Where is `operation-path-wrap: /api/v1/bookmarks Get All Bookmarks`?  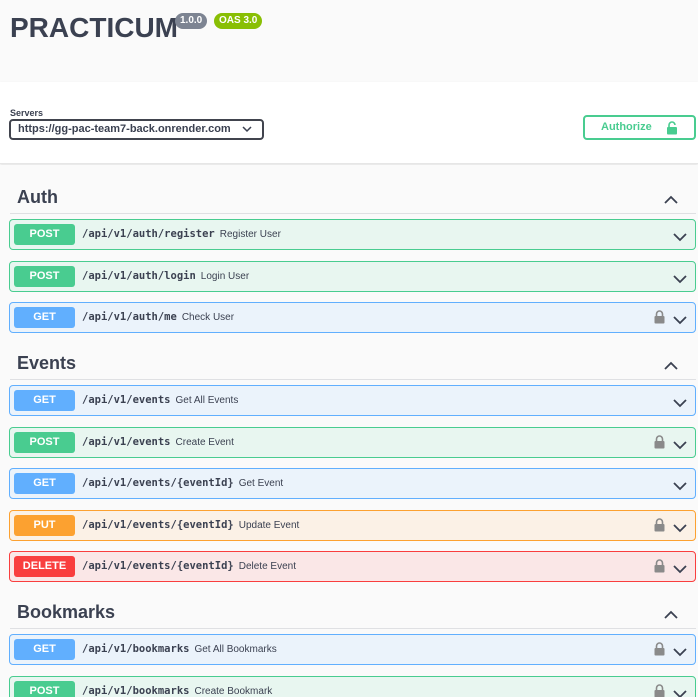
operation-path-wrap: /api/v1/bookmarks Get All Bookmarks is located at coordinates (179, 649).